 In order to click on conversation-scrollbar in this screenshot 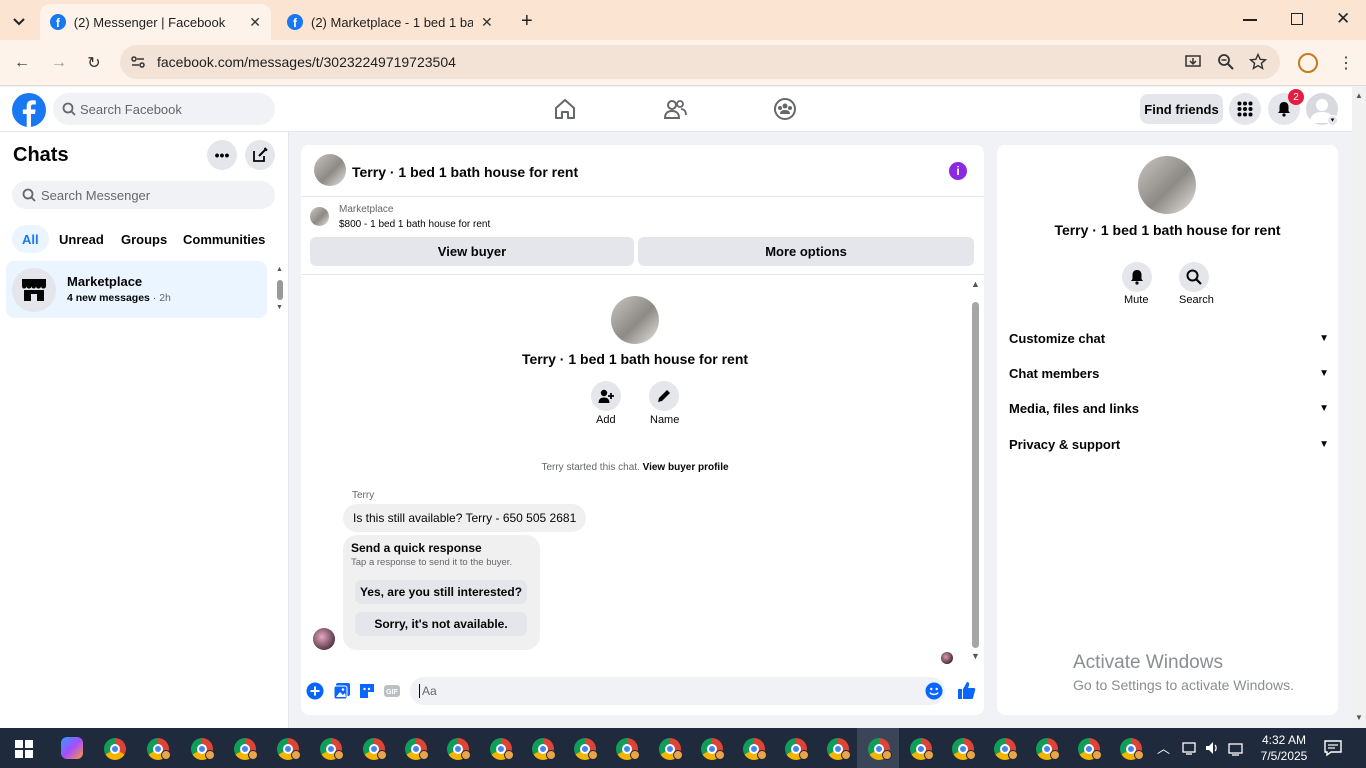, I will do `click(975, 475)`.